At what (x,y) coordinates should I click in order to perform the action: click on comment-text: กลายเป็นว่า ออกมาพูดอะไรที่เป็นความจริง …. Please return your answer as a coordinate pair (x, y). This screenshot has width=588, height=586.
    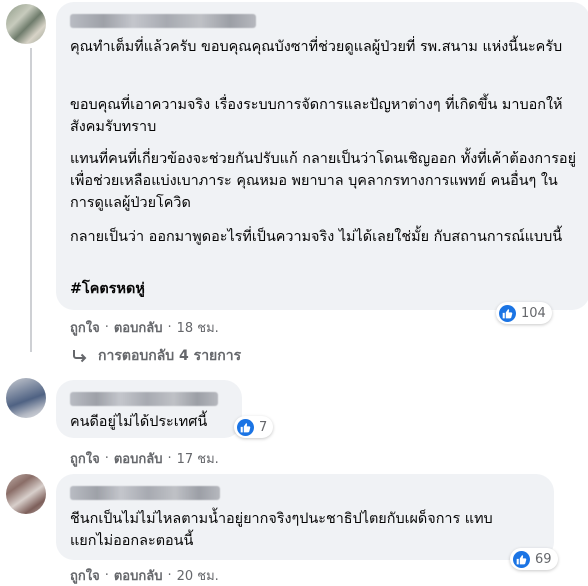
    Looking at the image, I should click on (316, 237).